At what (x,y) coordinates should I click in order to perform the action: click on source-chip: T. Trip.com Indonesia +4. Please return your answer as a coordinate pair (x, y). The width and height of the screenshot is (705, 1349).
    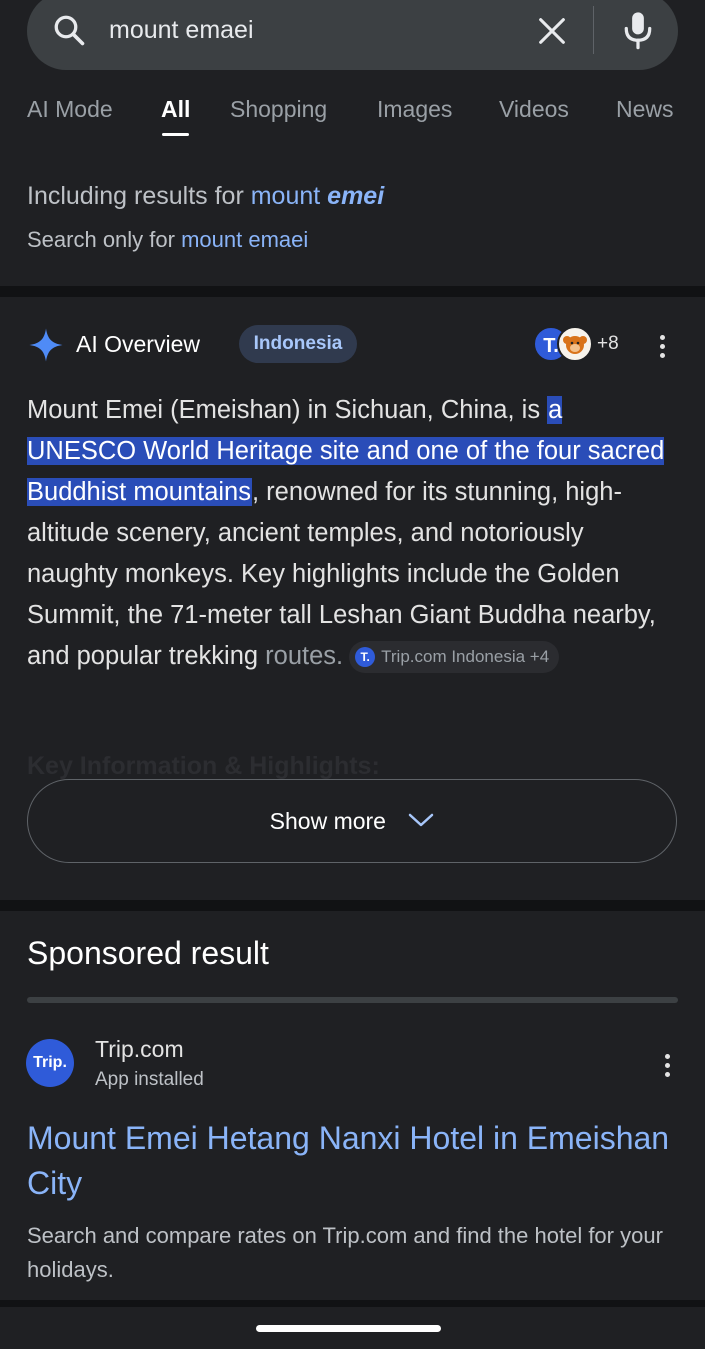
    Looking at the image, I should click on (454, 657).